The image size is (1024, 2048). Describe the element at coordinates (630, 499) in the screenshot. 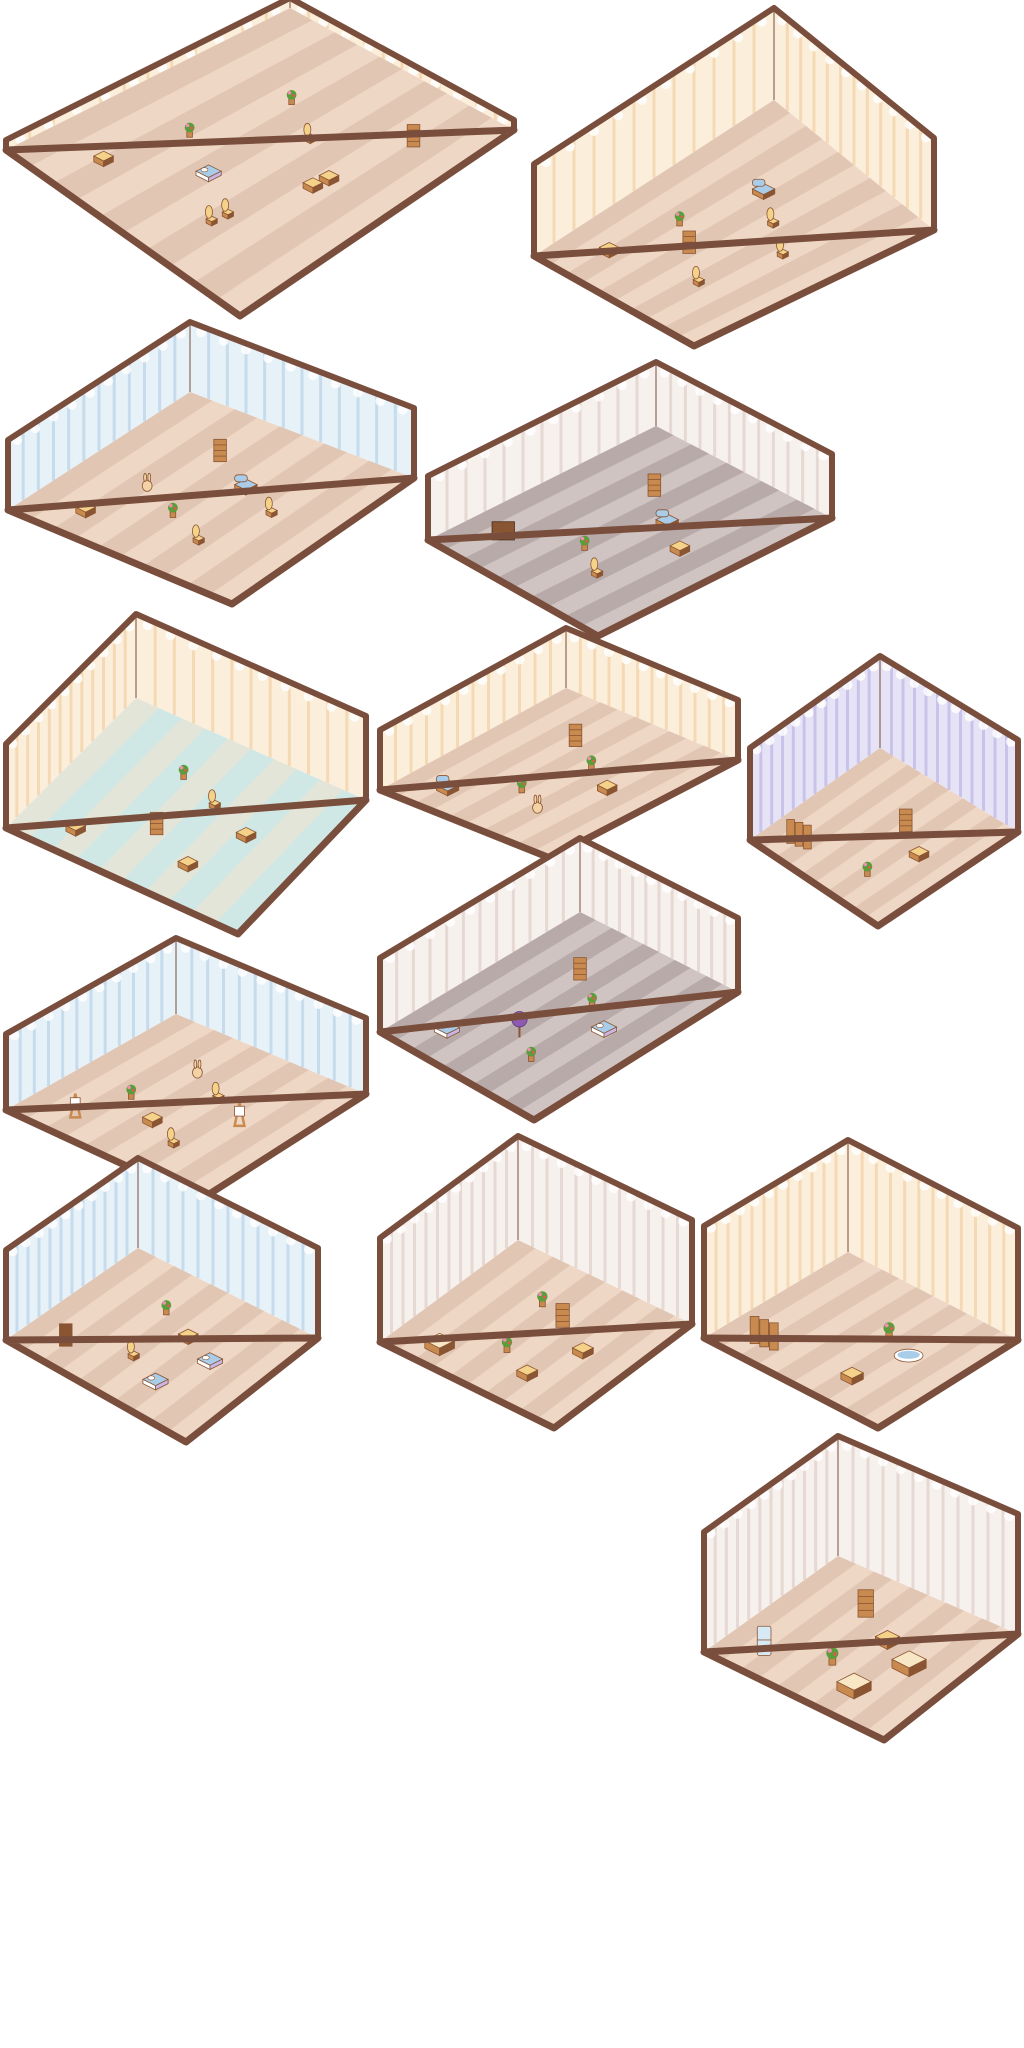

I see `room-piano-lounge` at that location.